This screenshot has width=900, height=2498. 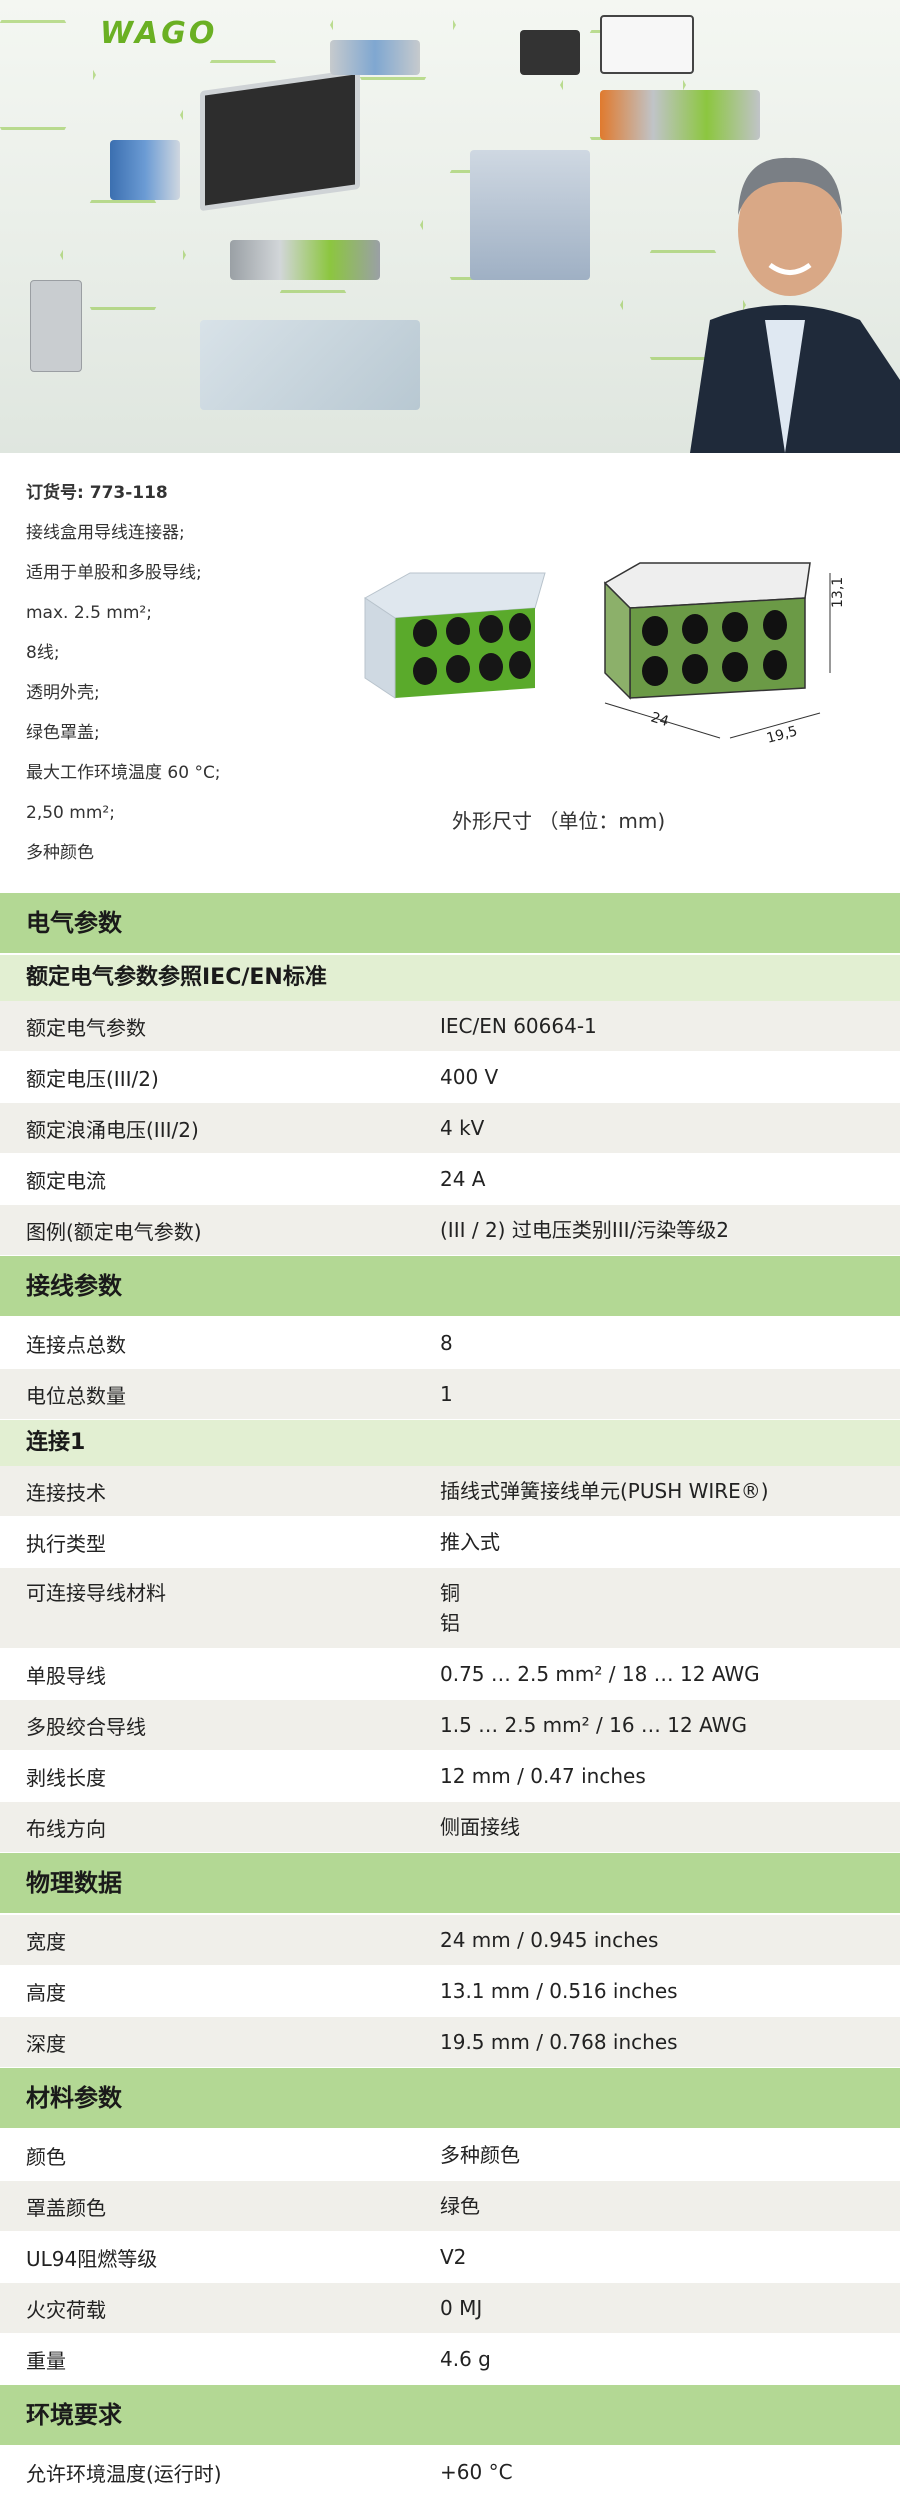 What do you see at coordinates (476, 2472) in the screenshot?
I see `row-value: +60 °C` at bounding box center [476, 2472].